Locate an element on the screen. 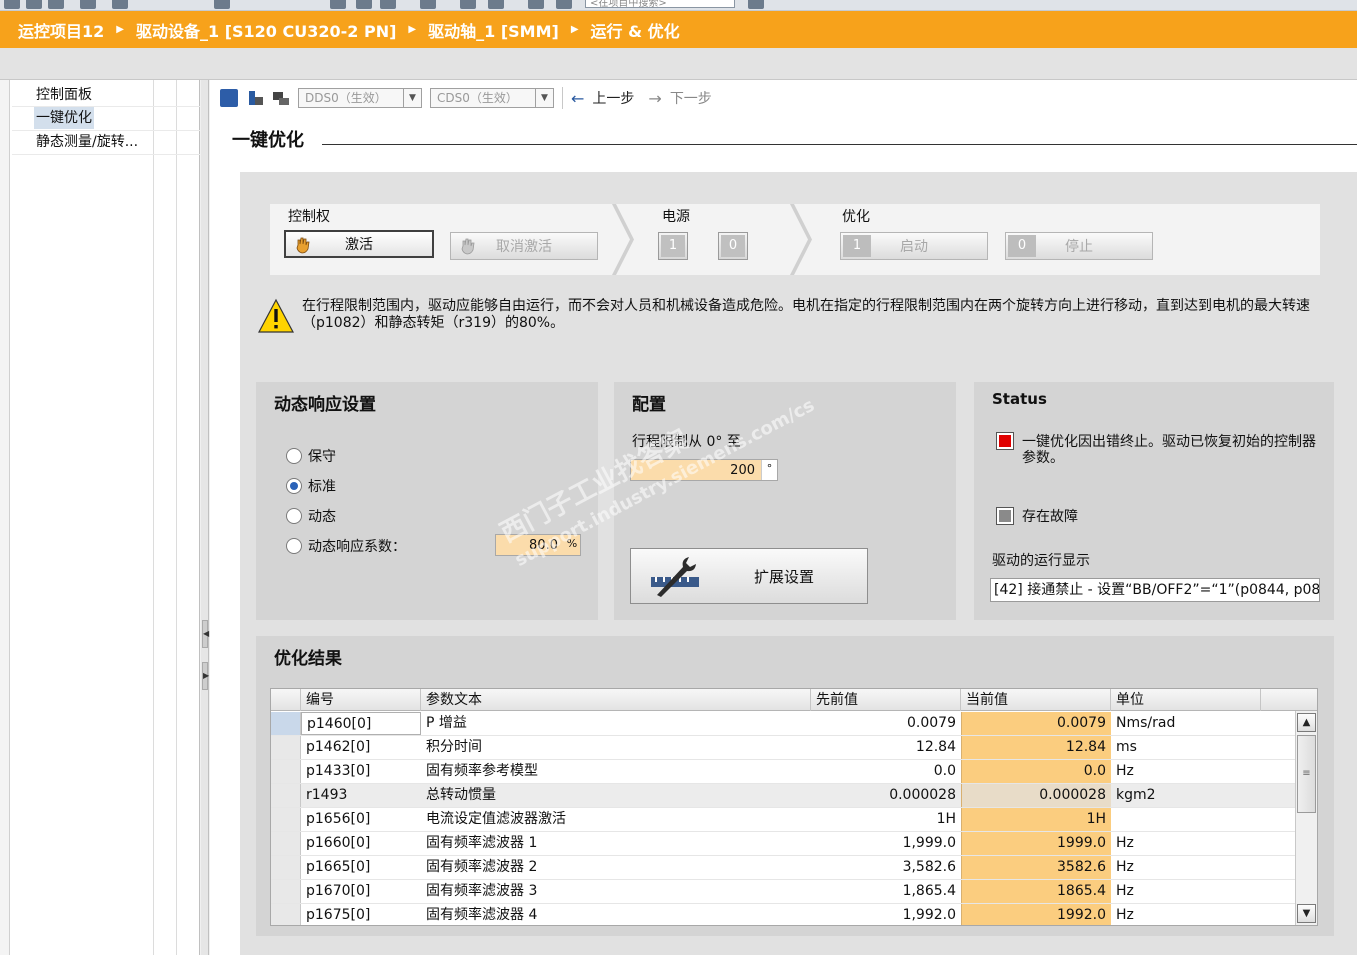 The height and width of the screenshot is (955, 1357). compile-icon is located at coordinates (338, 4).